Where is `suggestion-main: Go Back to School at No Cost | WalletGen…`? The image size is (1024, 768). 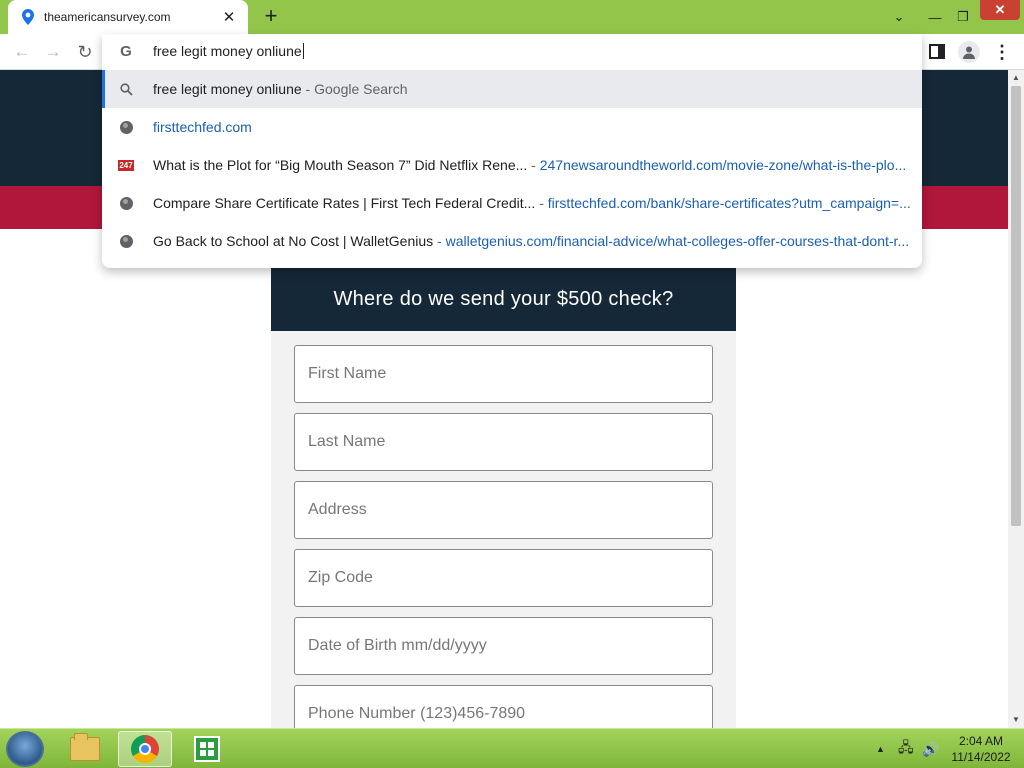 suggestion-main: Go Back to School at No Cost | WalletGen… is located at coordinates (293, 241).